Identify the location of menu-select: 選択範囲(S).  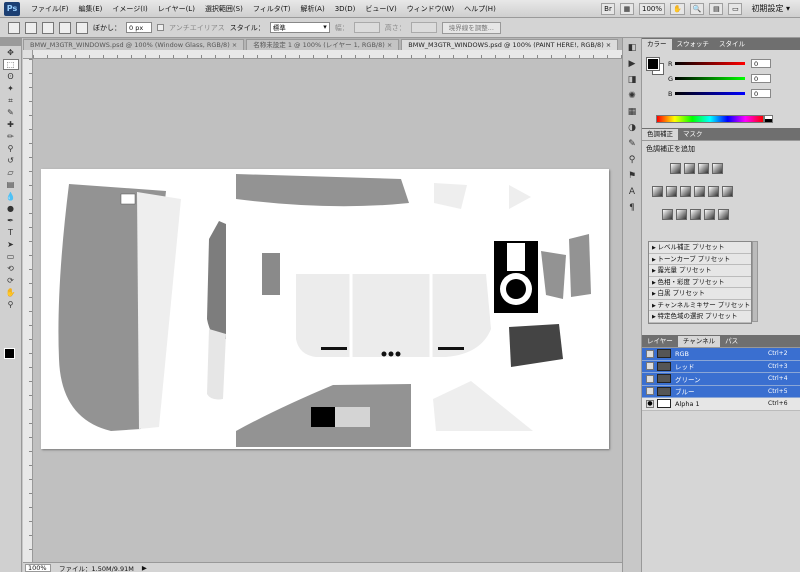
(224, 9).